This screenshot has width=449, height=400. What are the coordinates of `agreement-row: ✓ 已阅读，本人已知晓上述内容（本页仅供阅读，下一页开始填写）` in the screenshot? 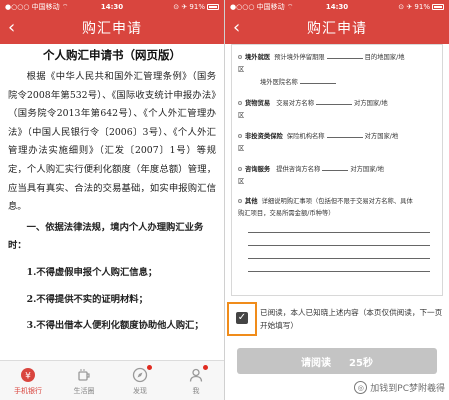 It's located at (335, 318).